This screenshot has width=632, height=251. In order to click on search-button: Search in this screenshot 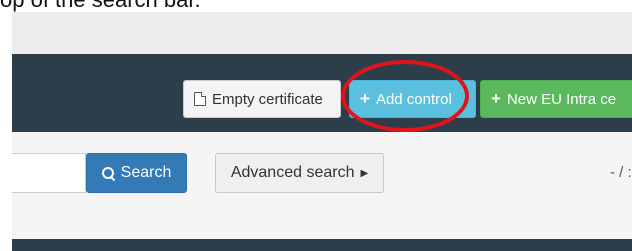, I will do `click(136, 173)`.